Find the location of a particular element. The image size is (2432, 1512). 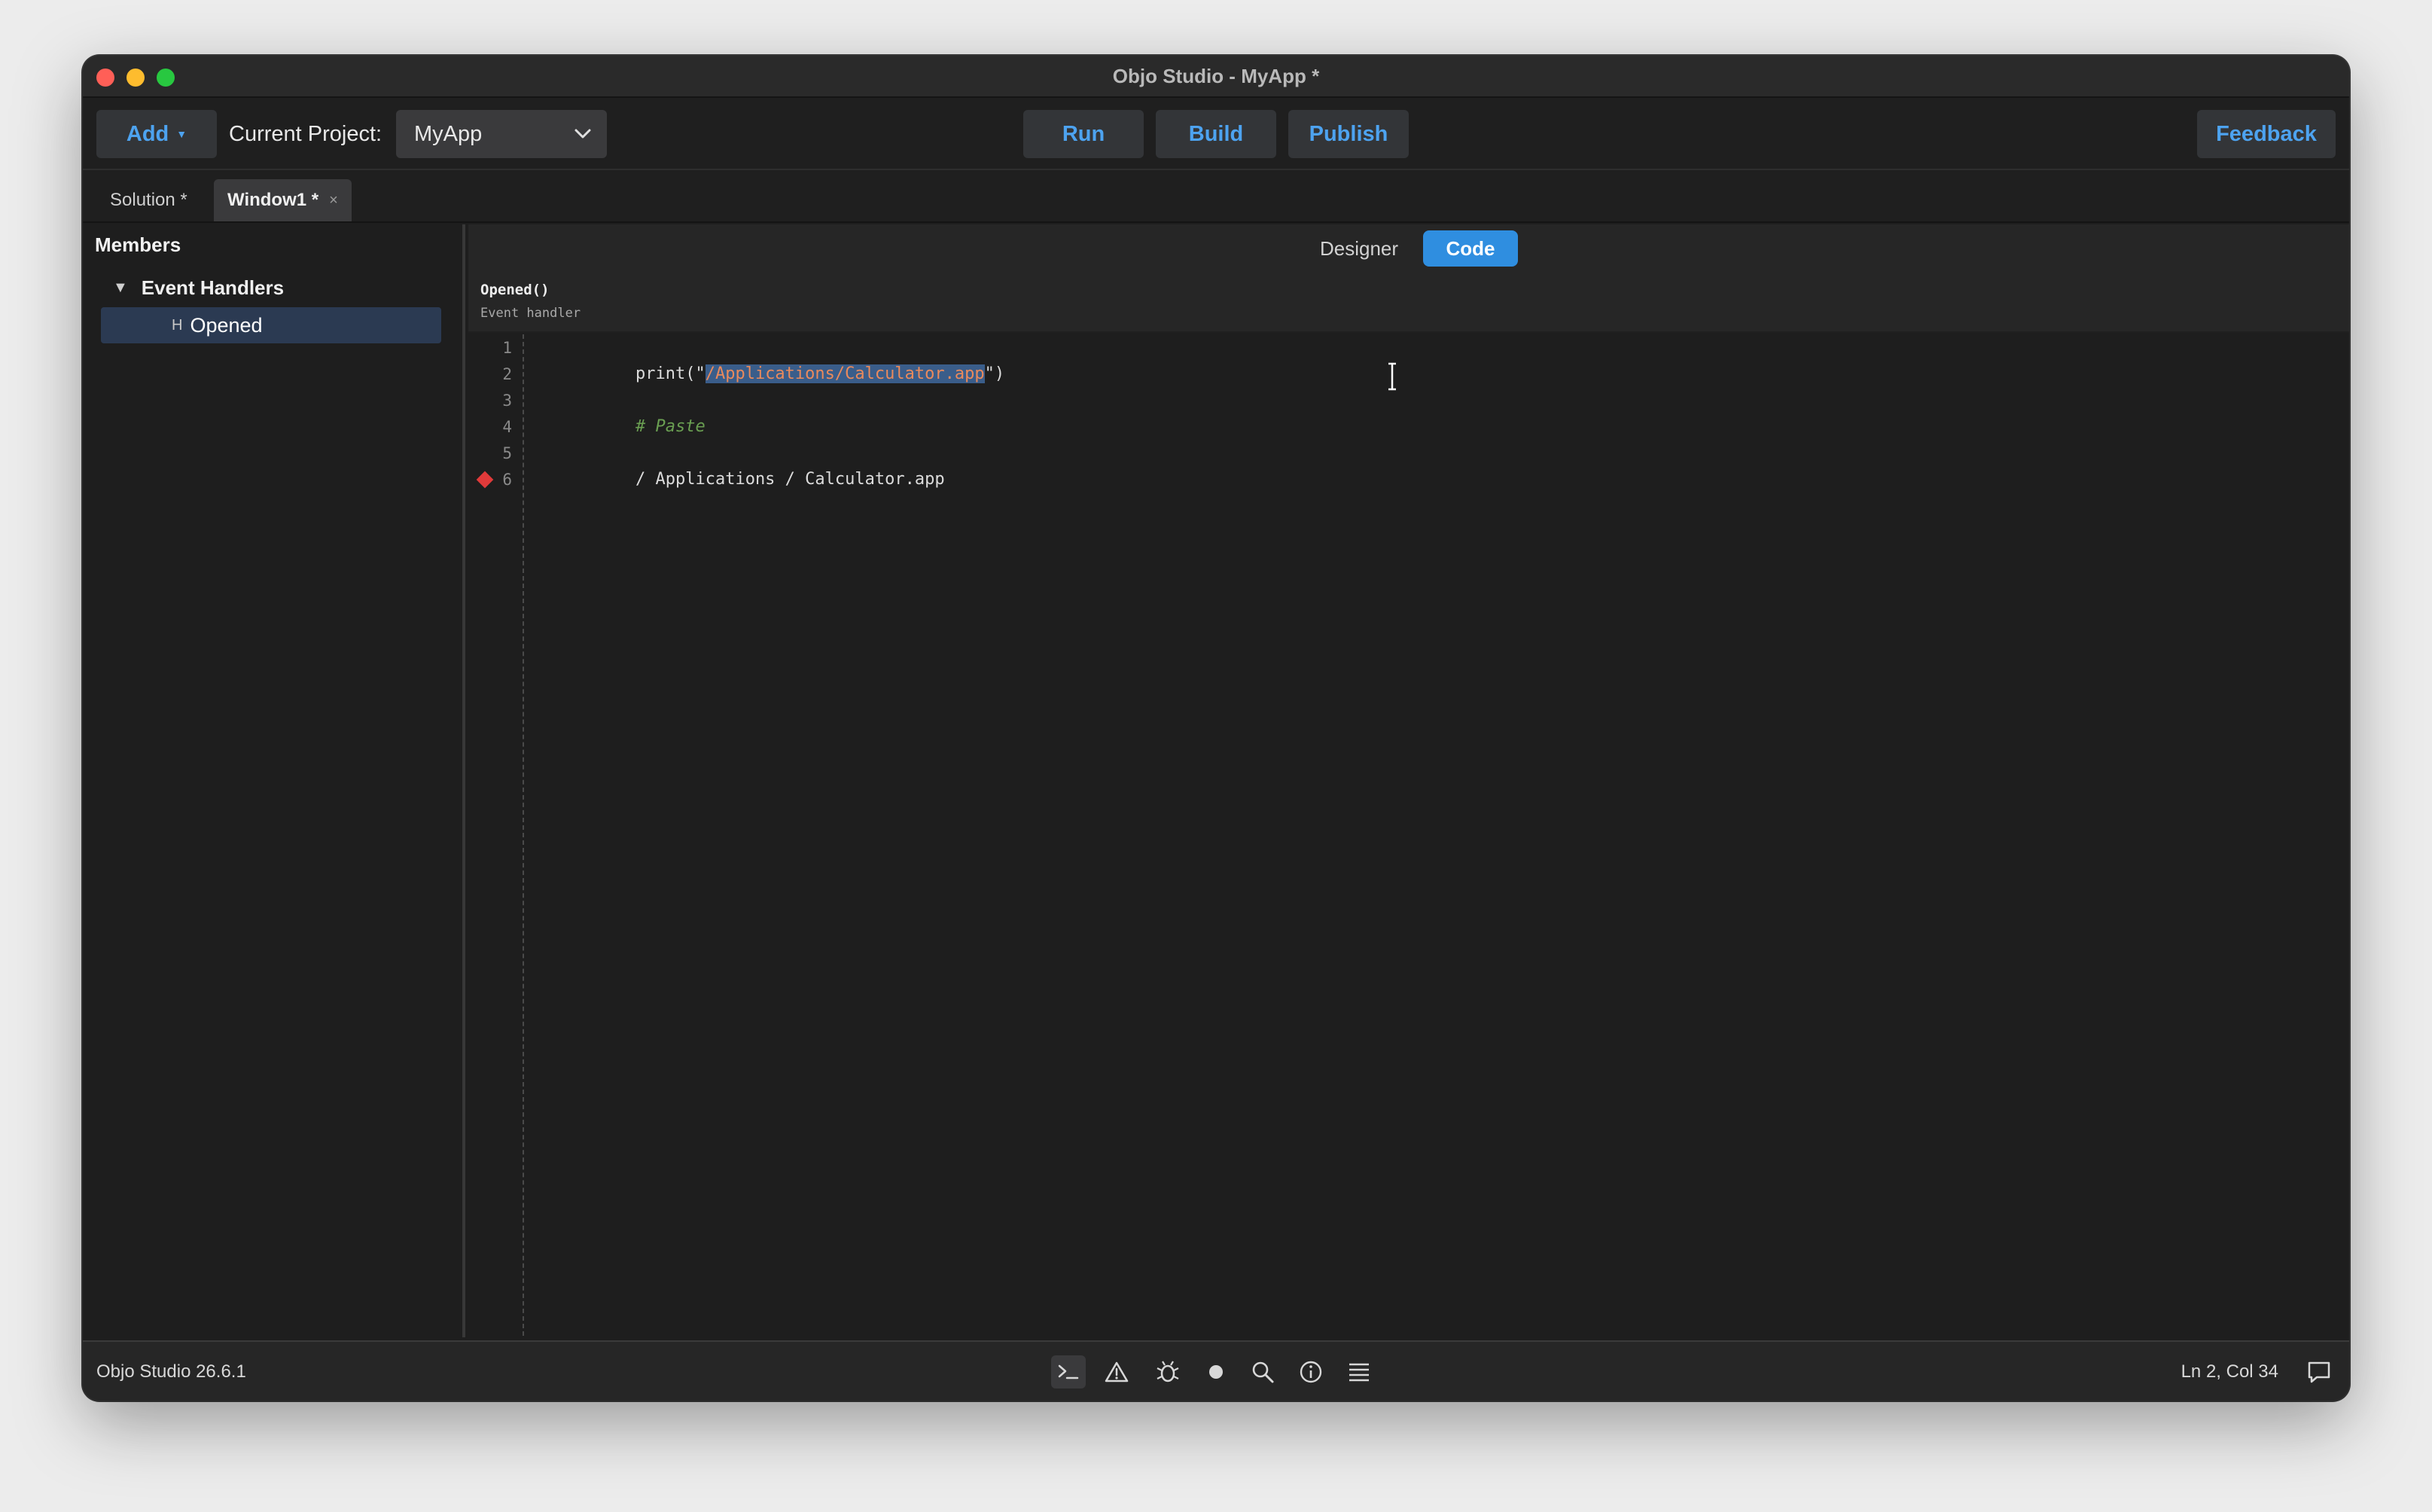

add-button-label: Add is located at coordinates (147, 133).